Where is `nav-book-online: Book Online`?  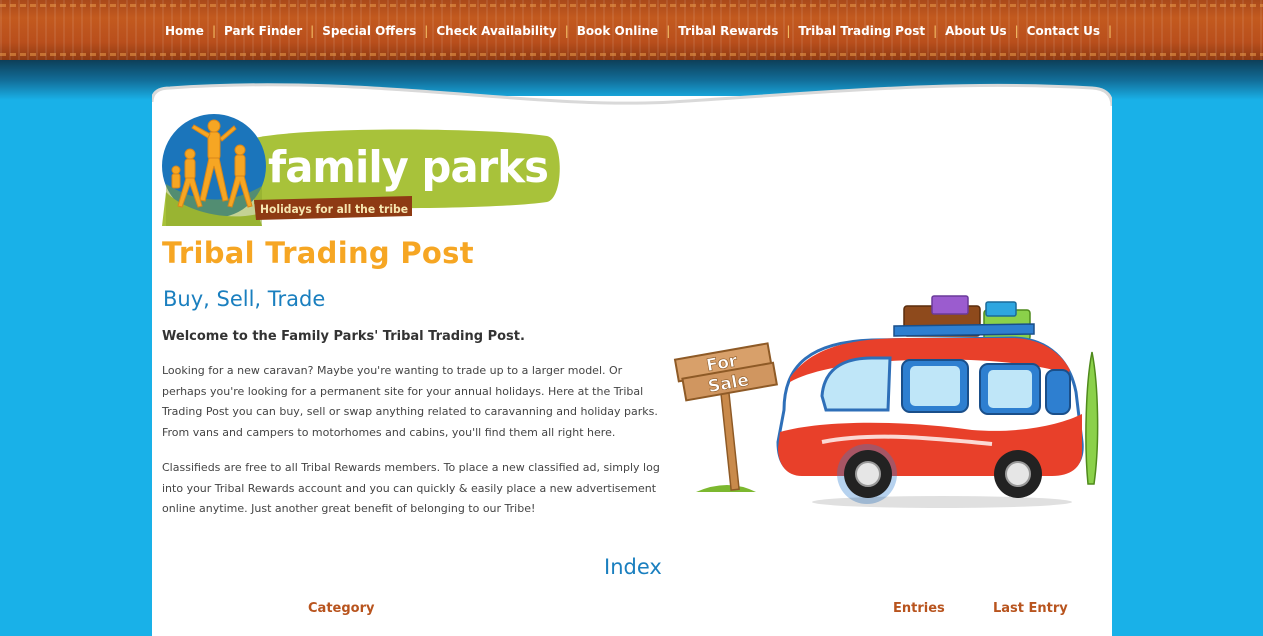 nav-book-online: Book Online is located at coordinates (617, 31).